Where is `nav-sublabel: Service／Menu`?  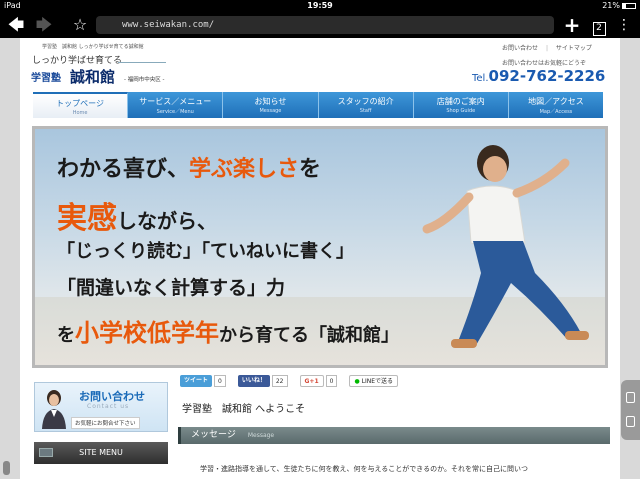 nav-sublabel: Service／Menu is located at coordinates (175, 112).